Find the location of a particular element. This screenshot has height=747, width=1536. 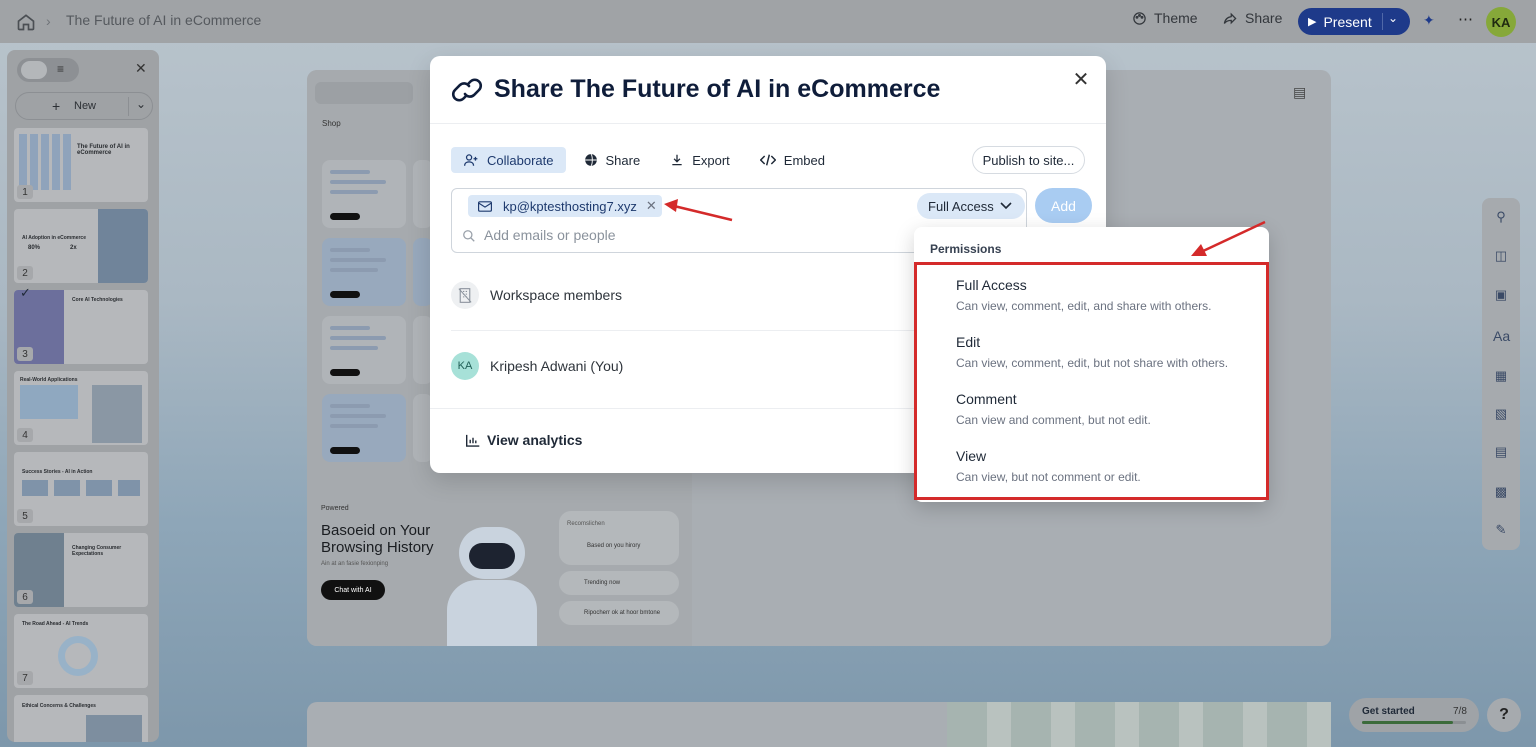

new-slide-button: + New ⌄ is located at coordinates (84, 106).